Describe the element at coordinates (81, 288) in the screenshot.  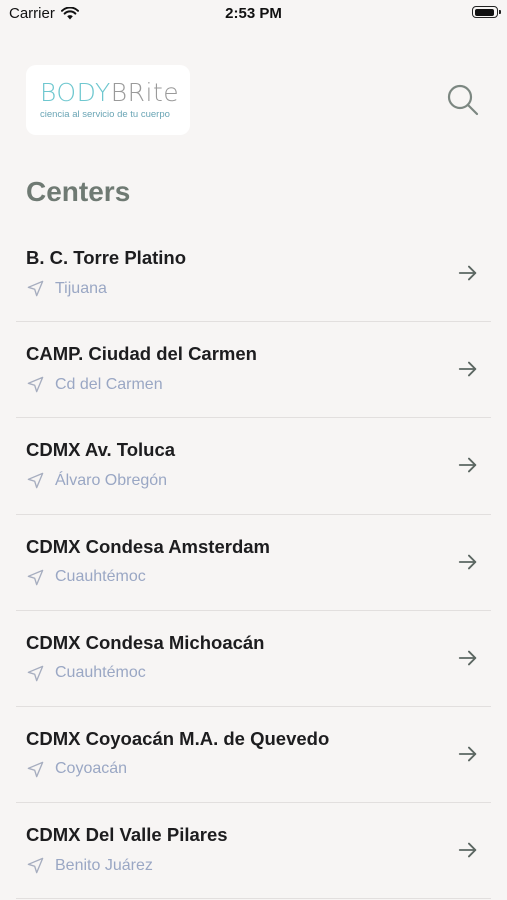
I see `center-city: Tijuana` at that location.